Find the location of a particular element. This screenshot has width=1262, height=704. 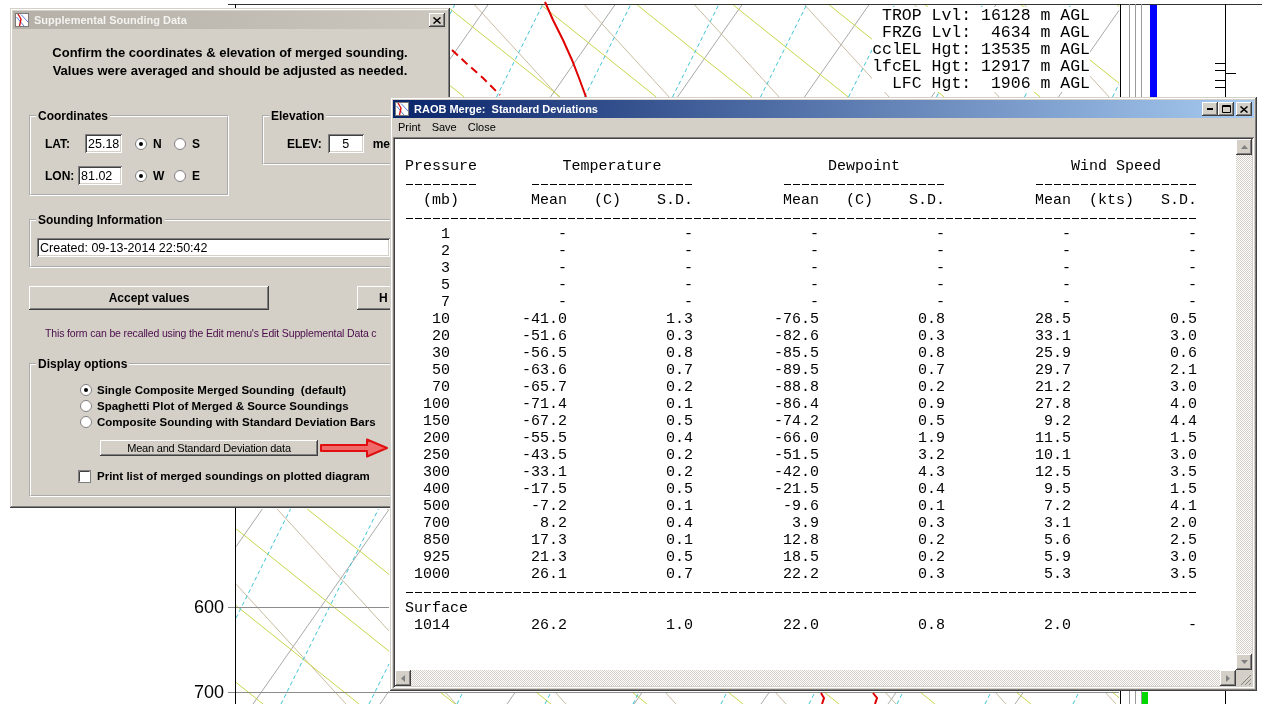

level-value: 4634 m AGL is located at coordinates (1040, 32).